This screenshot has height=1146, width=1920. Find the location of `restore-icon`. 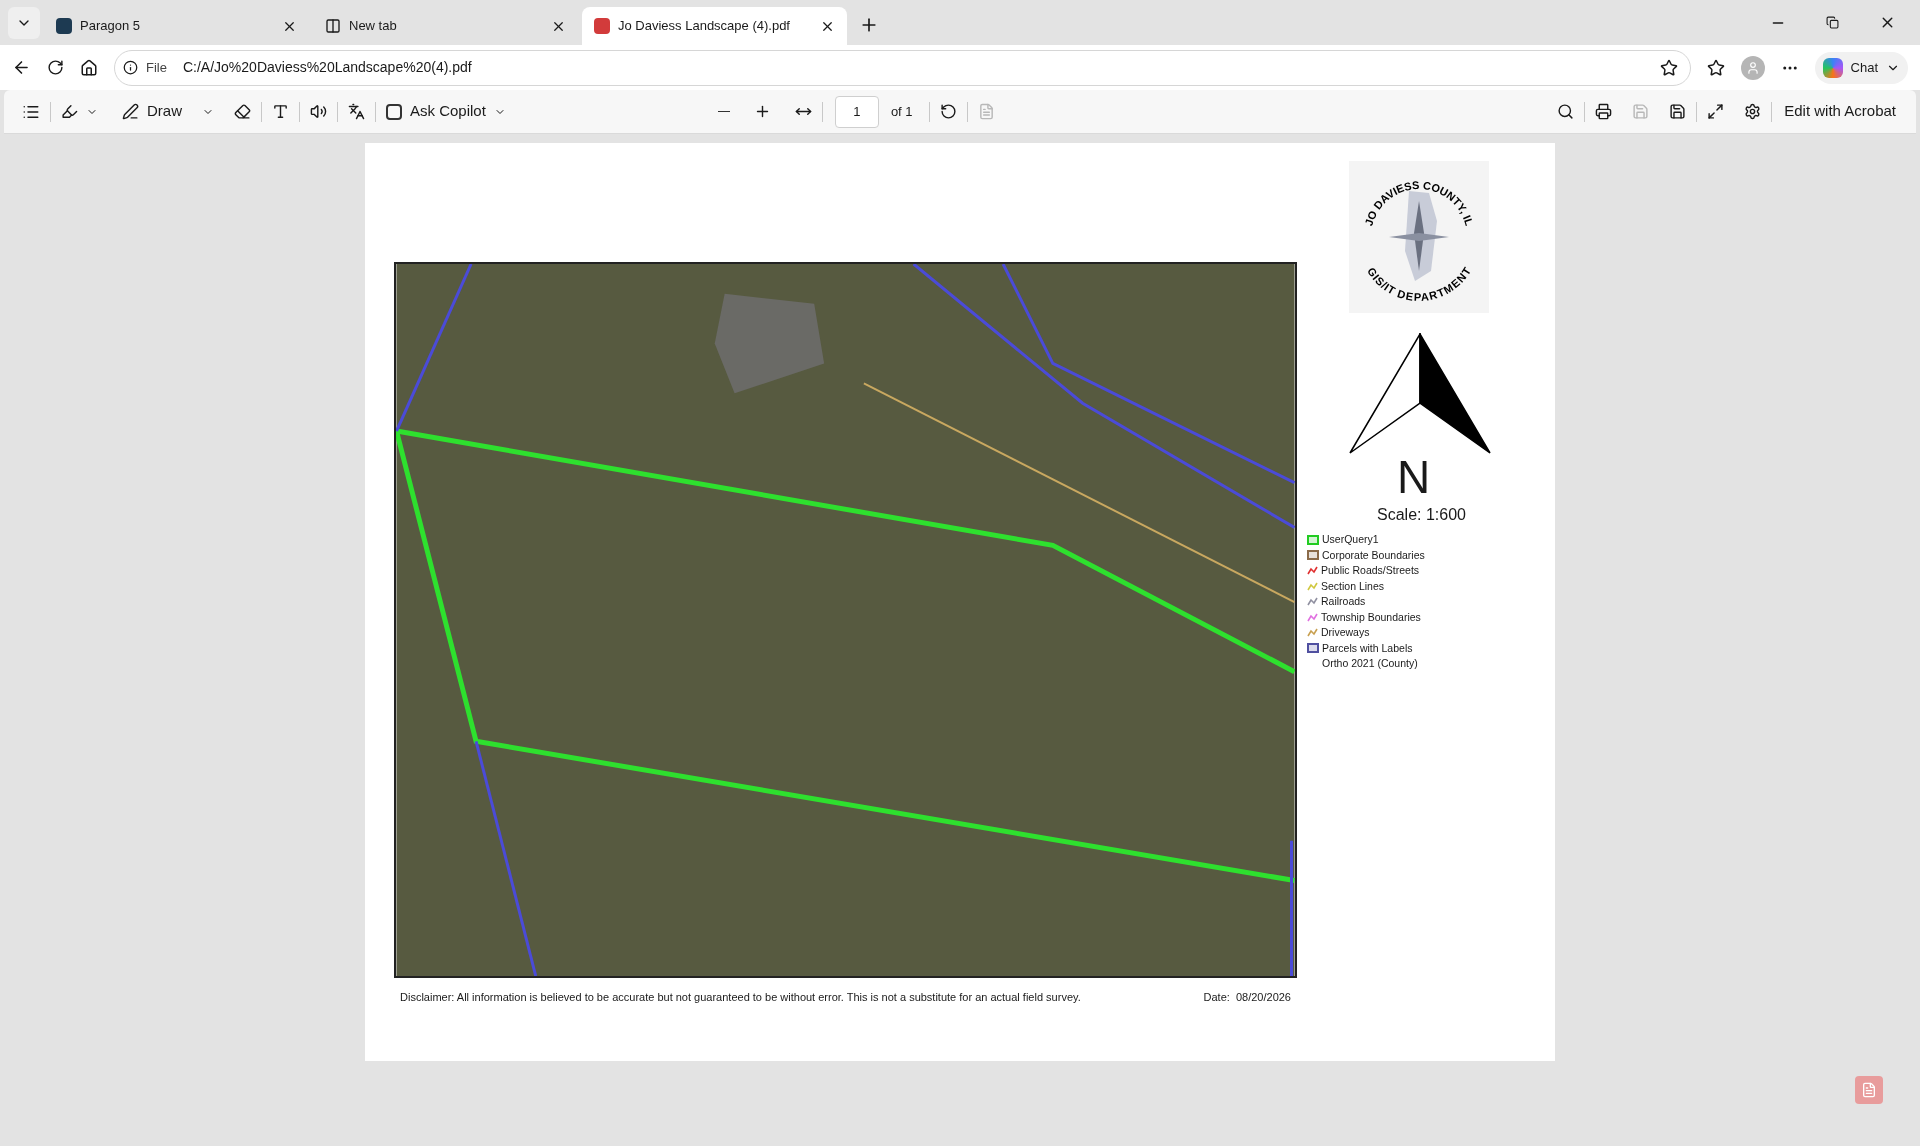

restore-icon is located at coordinates (1832, 22).